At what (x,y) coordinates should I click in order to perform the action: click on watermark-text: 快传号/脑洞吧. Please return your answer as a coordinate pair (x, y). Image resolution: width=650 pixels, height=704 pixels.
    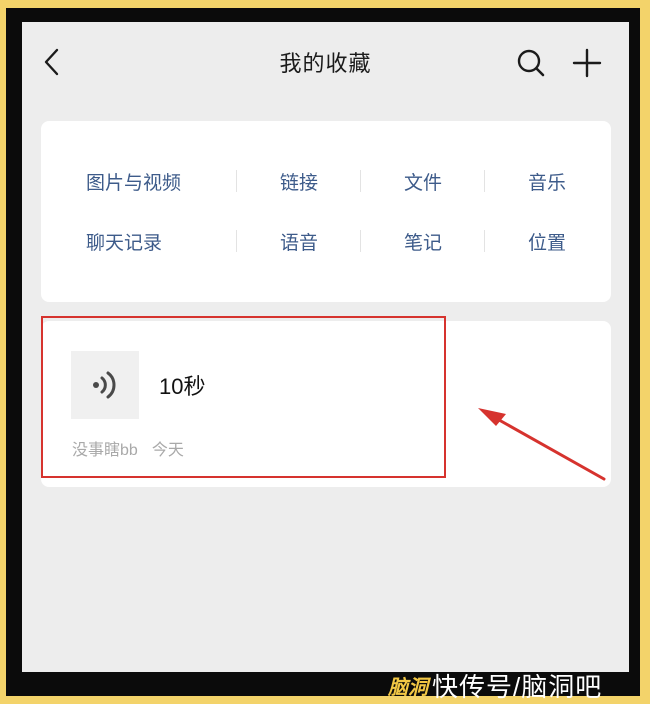
    Looking at the image, I should click on (517, 686).